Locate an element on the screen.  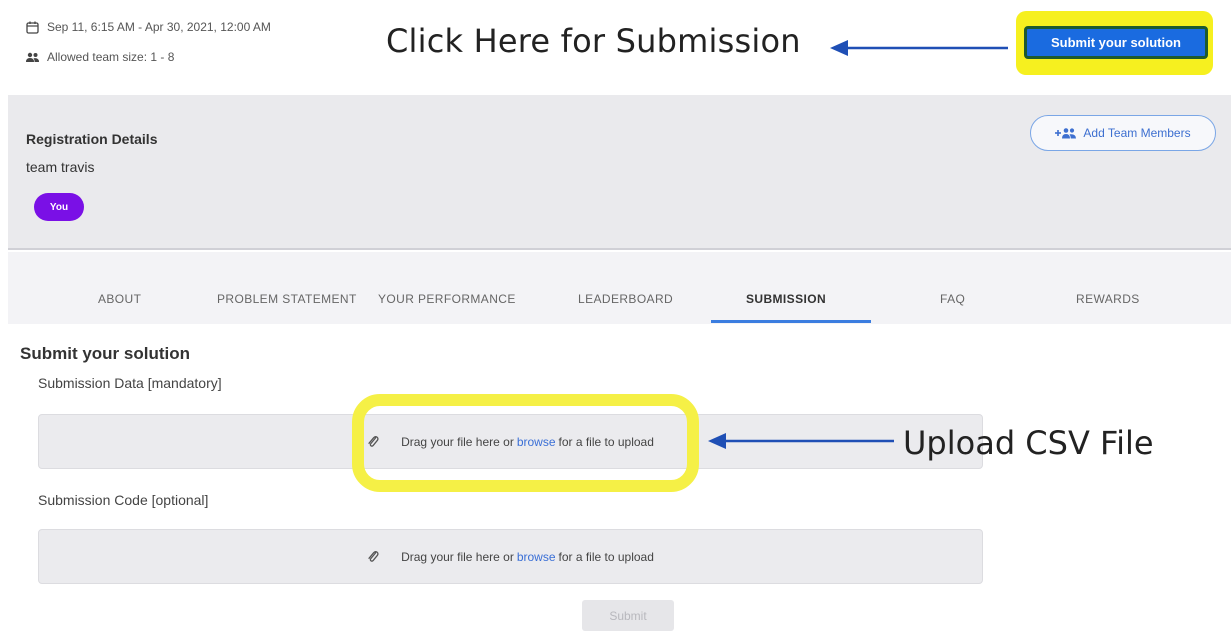
people-icon is located at coordinates (36, 57).